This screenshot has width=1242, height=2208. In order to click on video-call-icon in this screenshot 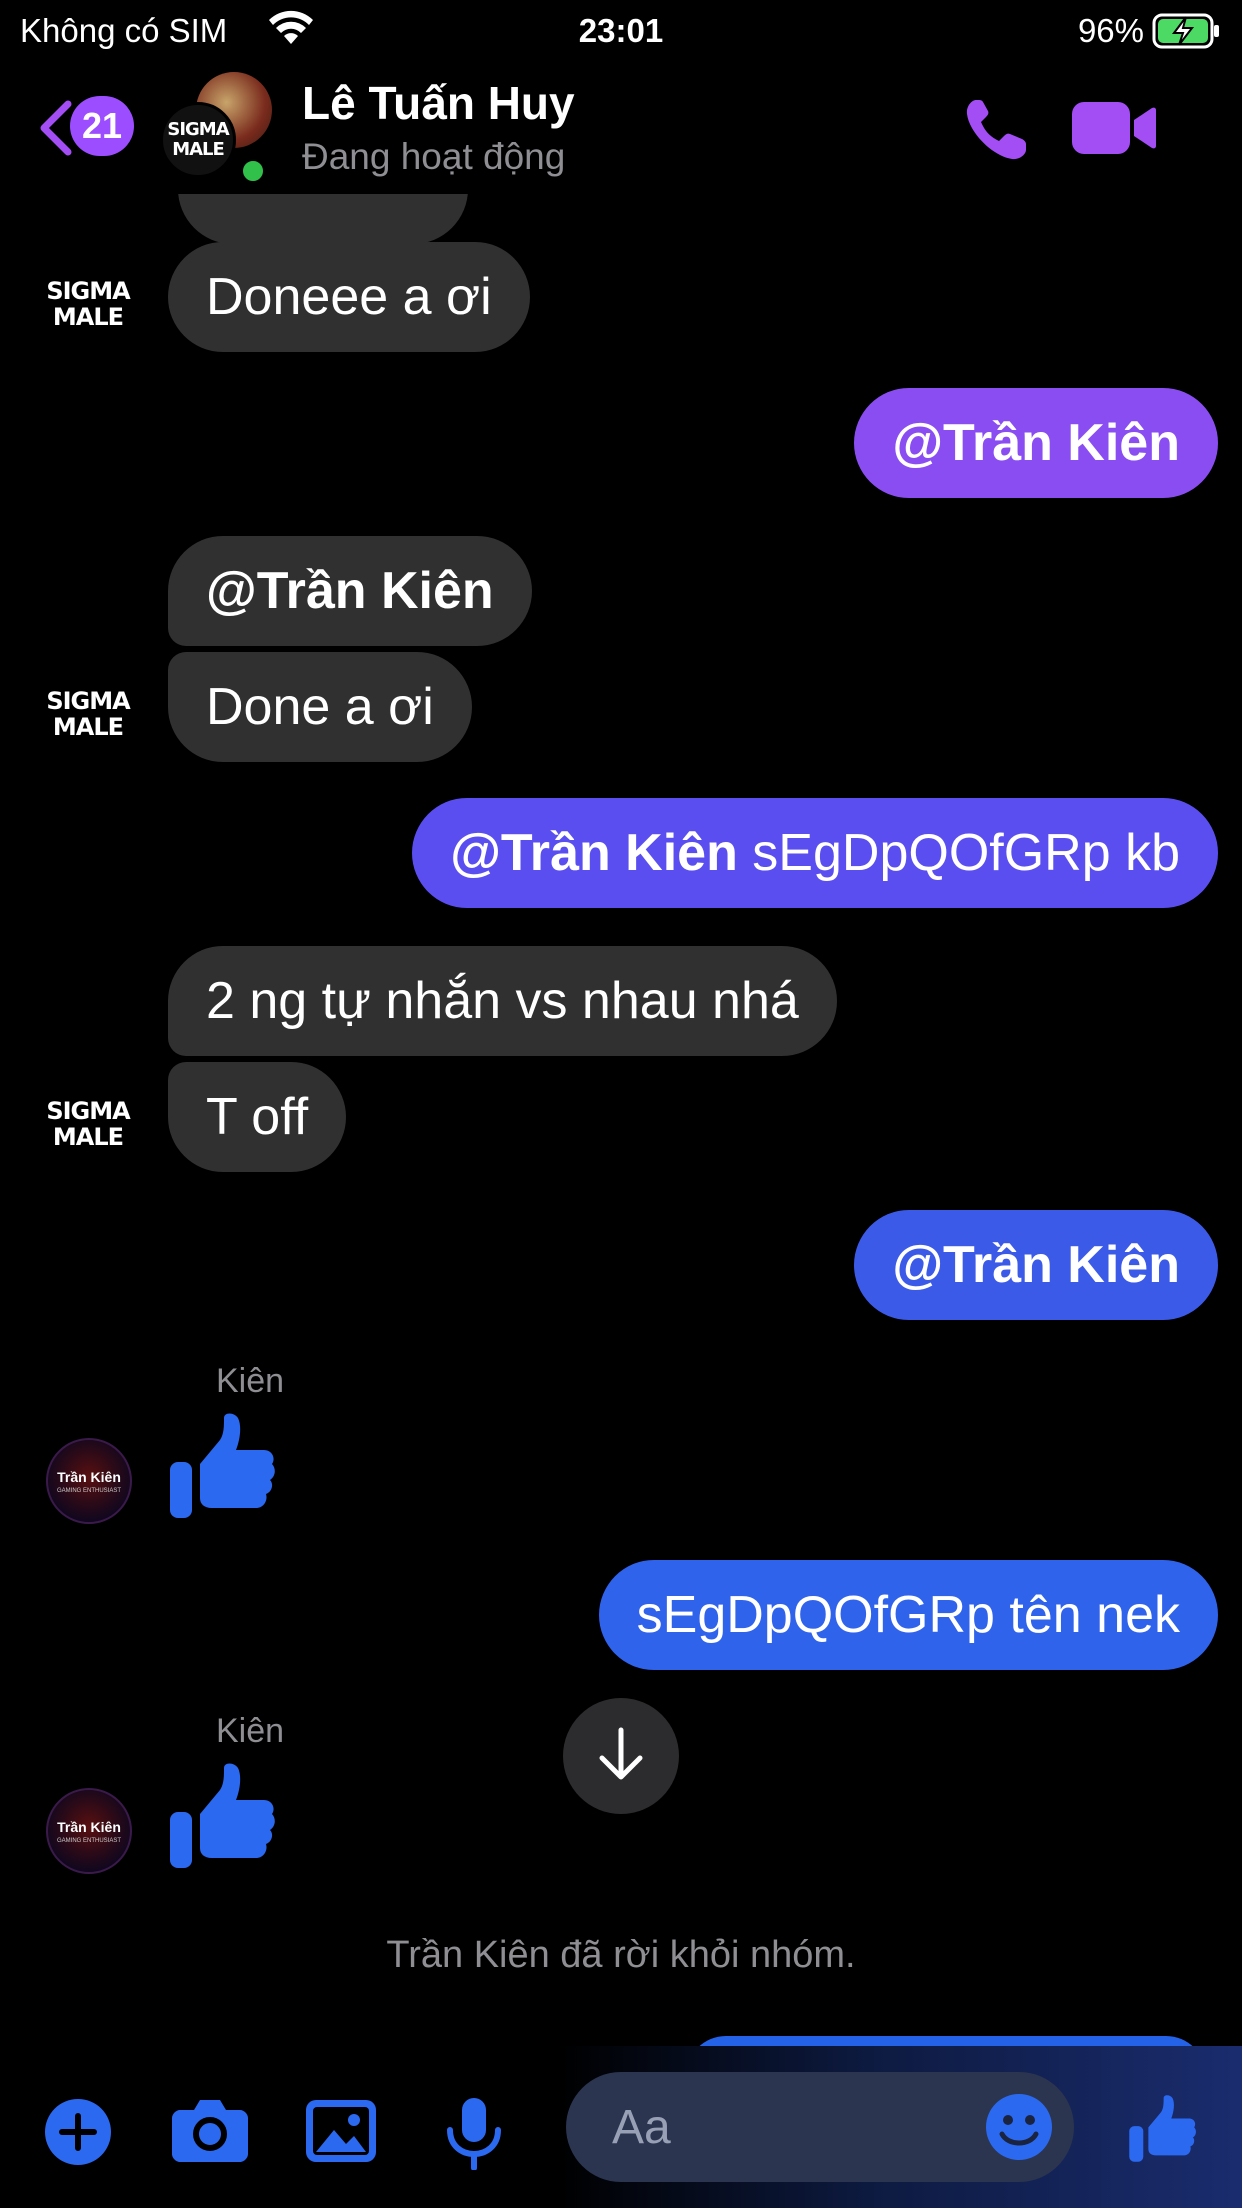, I will do `click(1114, 128)`.